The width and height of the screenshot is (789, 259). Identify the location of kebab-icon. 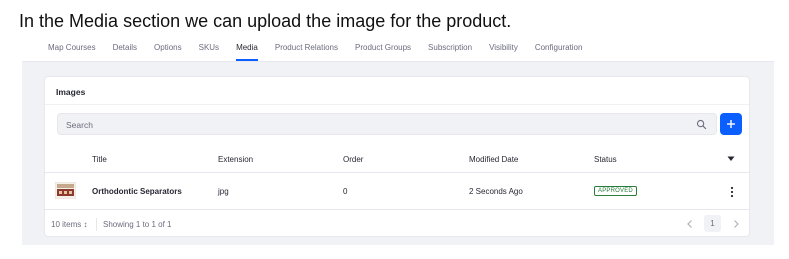
(732, 192).